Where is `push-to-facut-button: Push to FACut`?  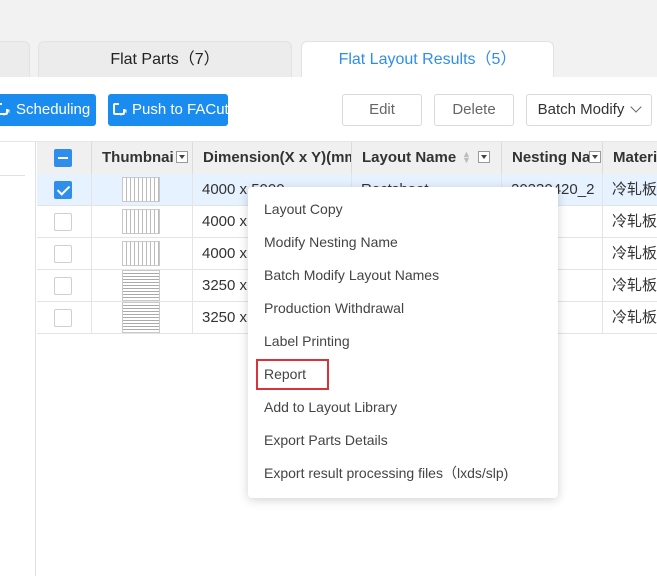 push-to-facut-button: Push to FACut is located at coordinates (168, 111).